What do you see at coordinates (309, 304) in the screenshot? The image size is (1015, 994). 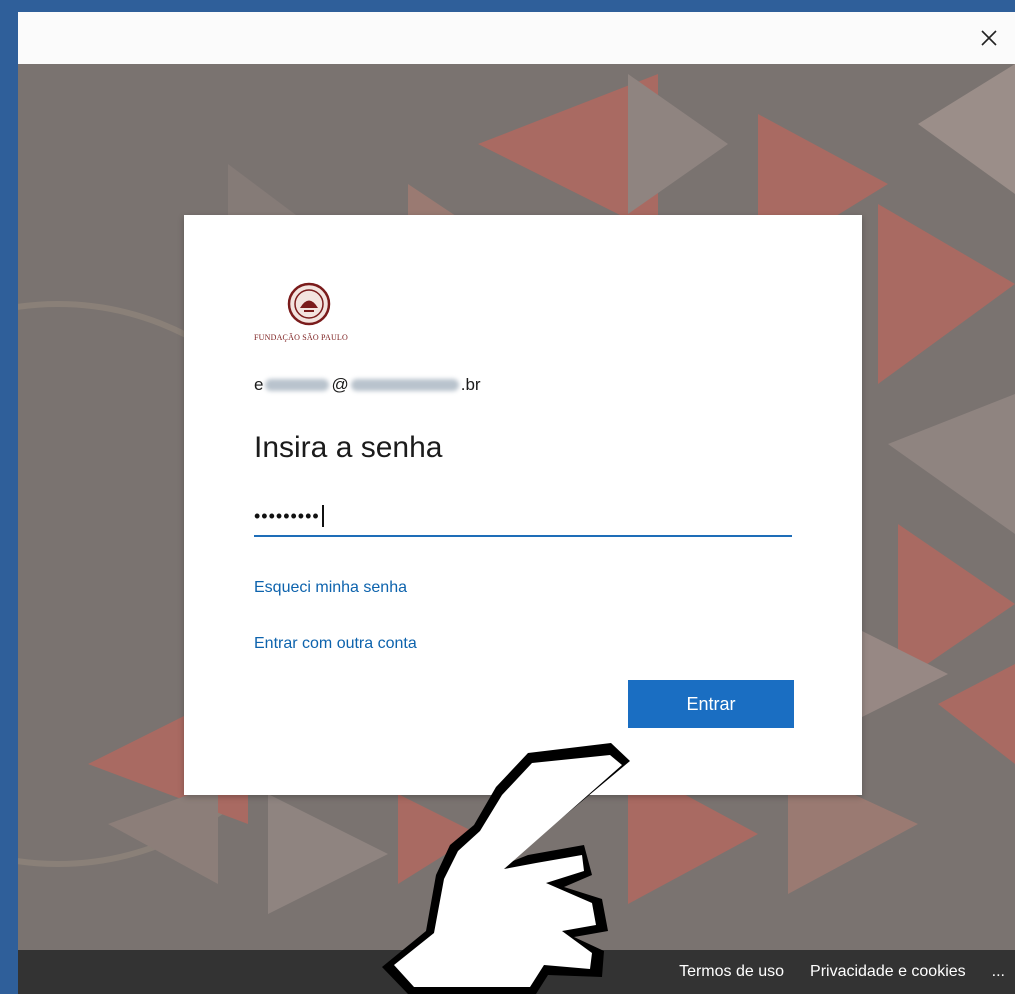 I see `seal-logo-icon` at bounding box center [309, 304].